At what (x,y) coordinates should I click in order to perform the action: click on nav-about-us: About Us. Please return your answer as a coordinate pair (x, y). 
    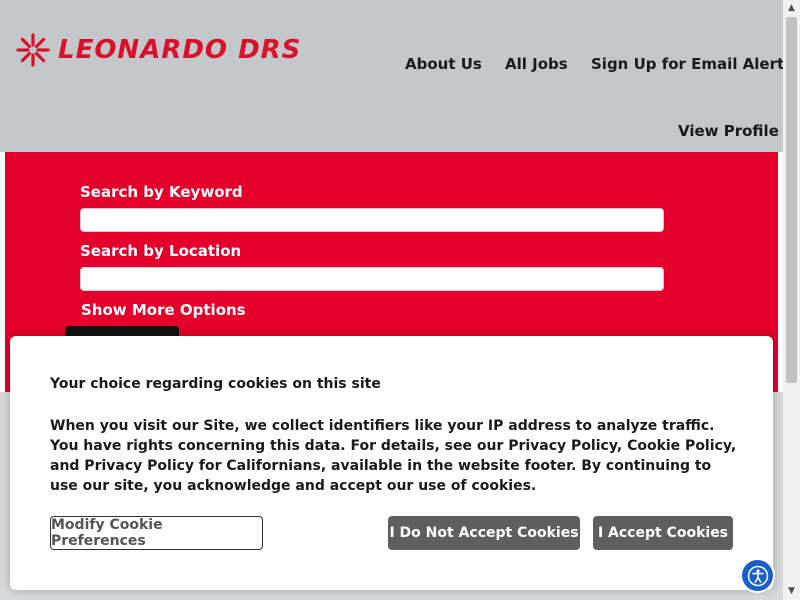
    Looking at the image, I should click on (443, 64).